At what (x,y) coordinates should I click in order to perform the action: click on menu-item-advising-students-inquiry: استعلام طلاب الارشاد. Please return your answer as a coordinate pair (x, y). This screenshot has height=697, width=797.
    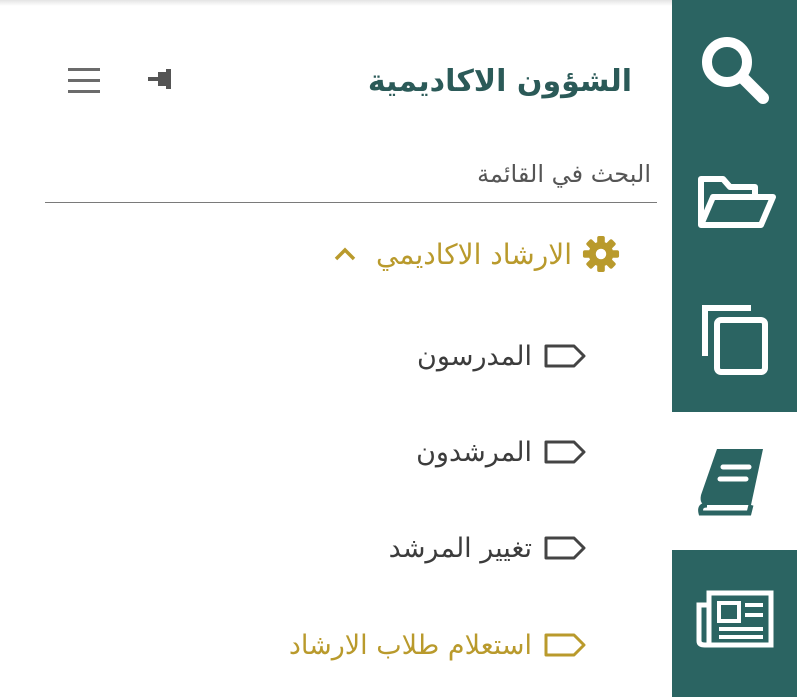
    Looking at the image, I should click on (437, 645).